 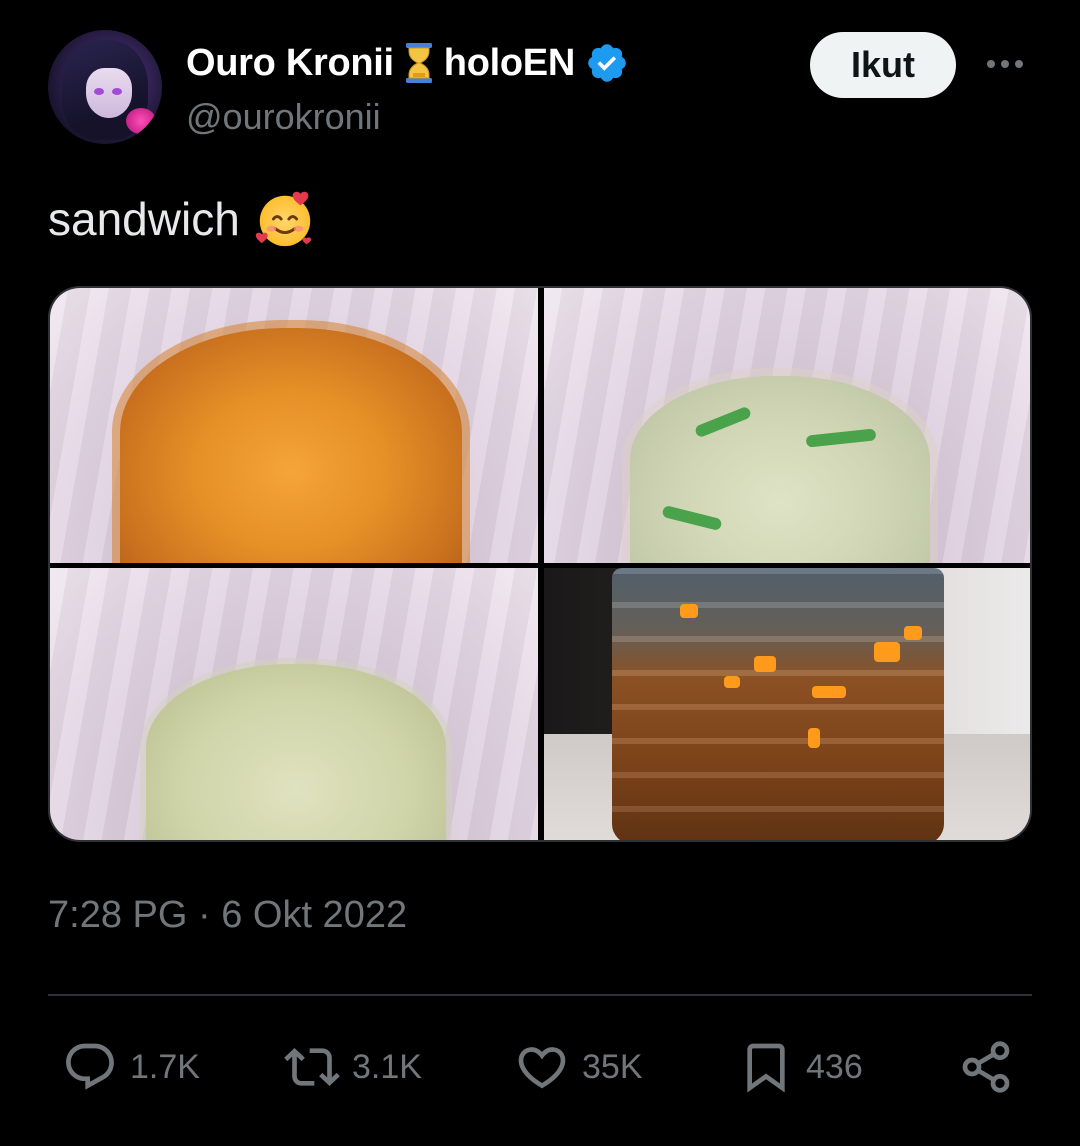 I want to click on author-name-row: Ouro Kronii holoEN, so click(x=407, y=63).